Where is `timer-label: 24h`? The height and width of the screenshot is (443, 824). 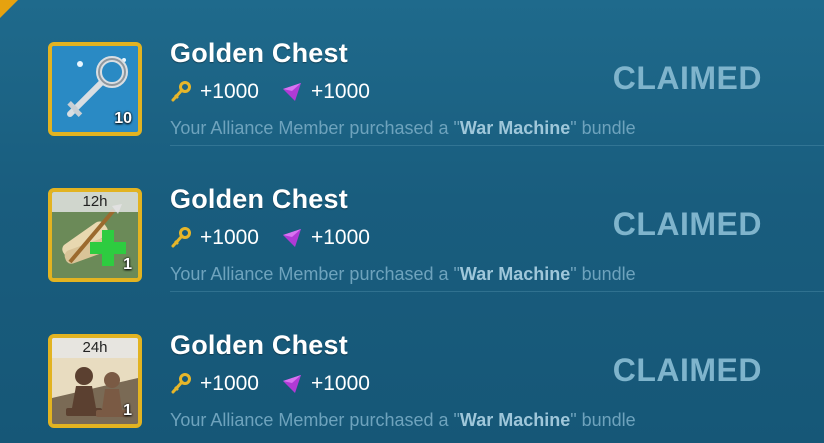 timer-label: 24h is located at coordinates (95, 348).